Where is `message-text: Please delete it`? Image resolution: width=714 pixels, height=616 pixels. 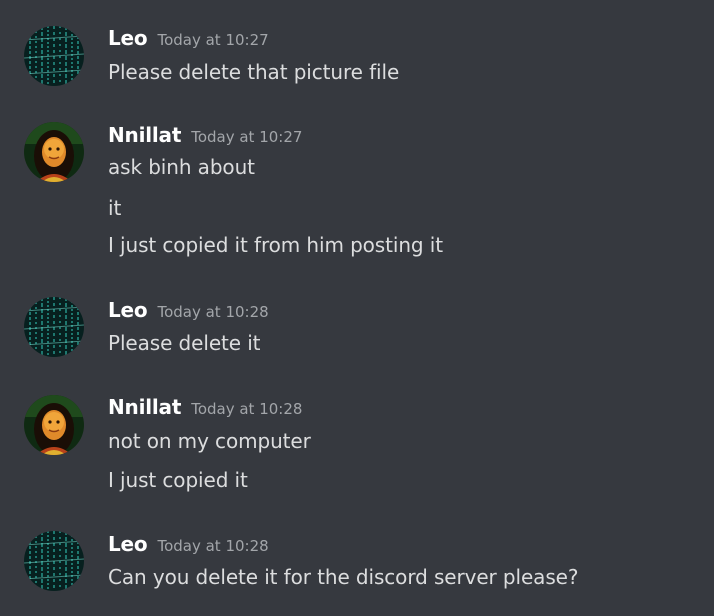 message-text: Please delete it is located at coordinates (184, 343).